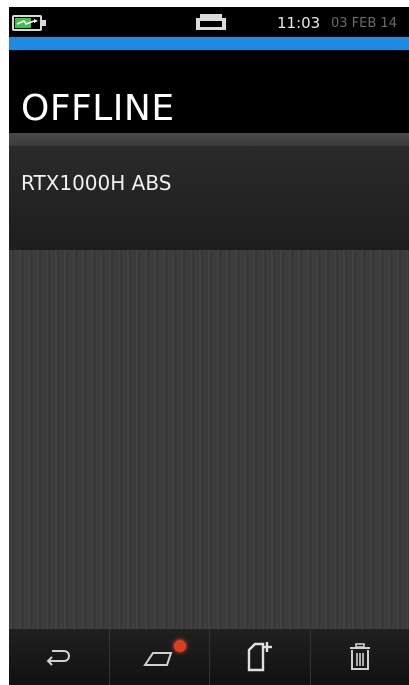  Describe the element at coordinates (299, 23) in the screenshot. I see `status-time: 11:03` at that location.